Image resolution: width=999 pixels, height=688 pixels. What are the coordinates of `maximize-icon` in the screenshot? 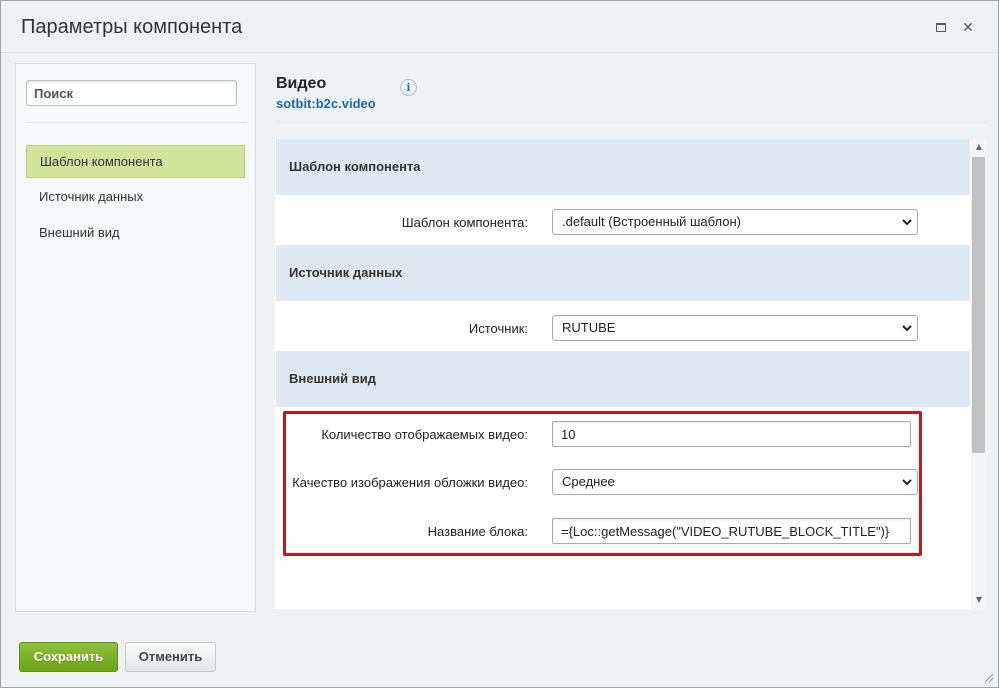 It's located at (941, 28).